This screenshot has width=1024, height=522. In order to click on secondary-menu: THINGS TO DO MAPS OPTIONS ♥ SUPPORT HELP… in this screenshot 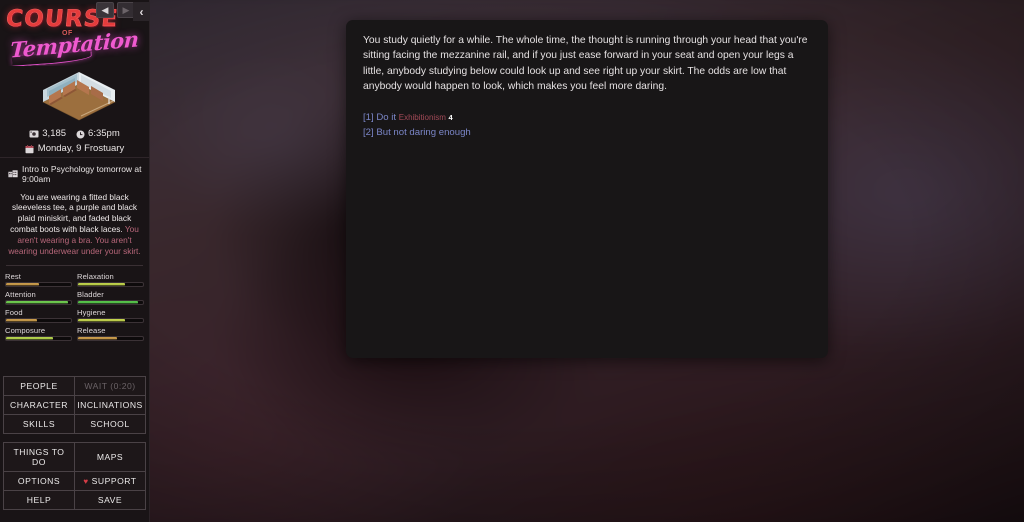, I will do `click(74, 476)`.